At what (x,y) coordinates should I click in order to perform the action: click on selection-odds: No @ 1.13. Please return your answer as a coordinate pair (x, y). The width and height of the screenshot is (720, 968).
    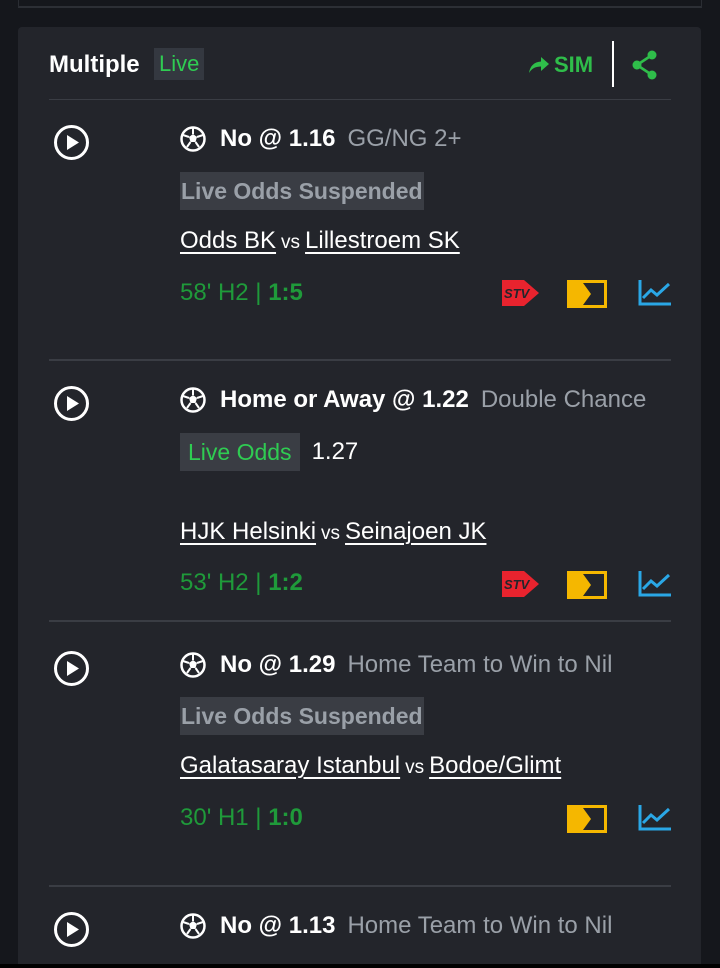
    Looking at the image, I should click on (278, 925).